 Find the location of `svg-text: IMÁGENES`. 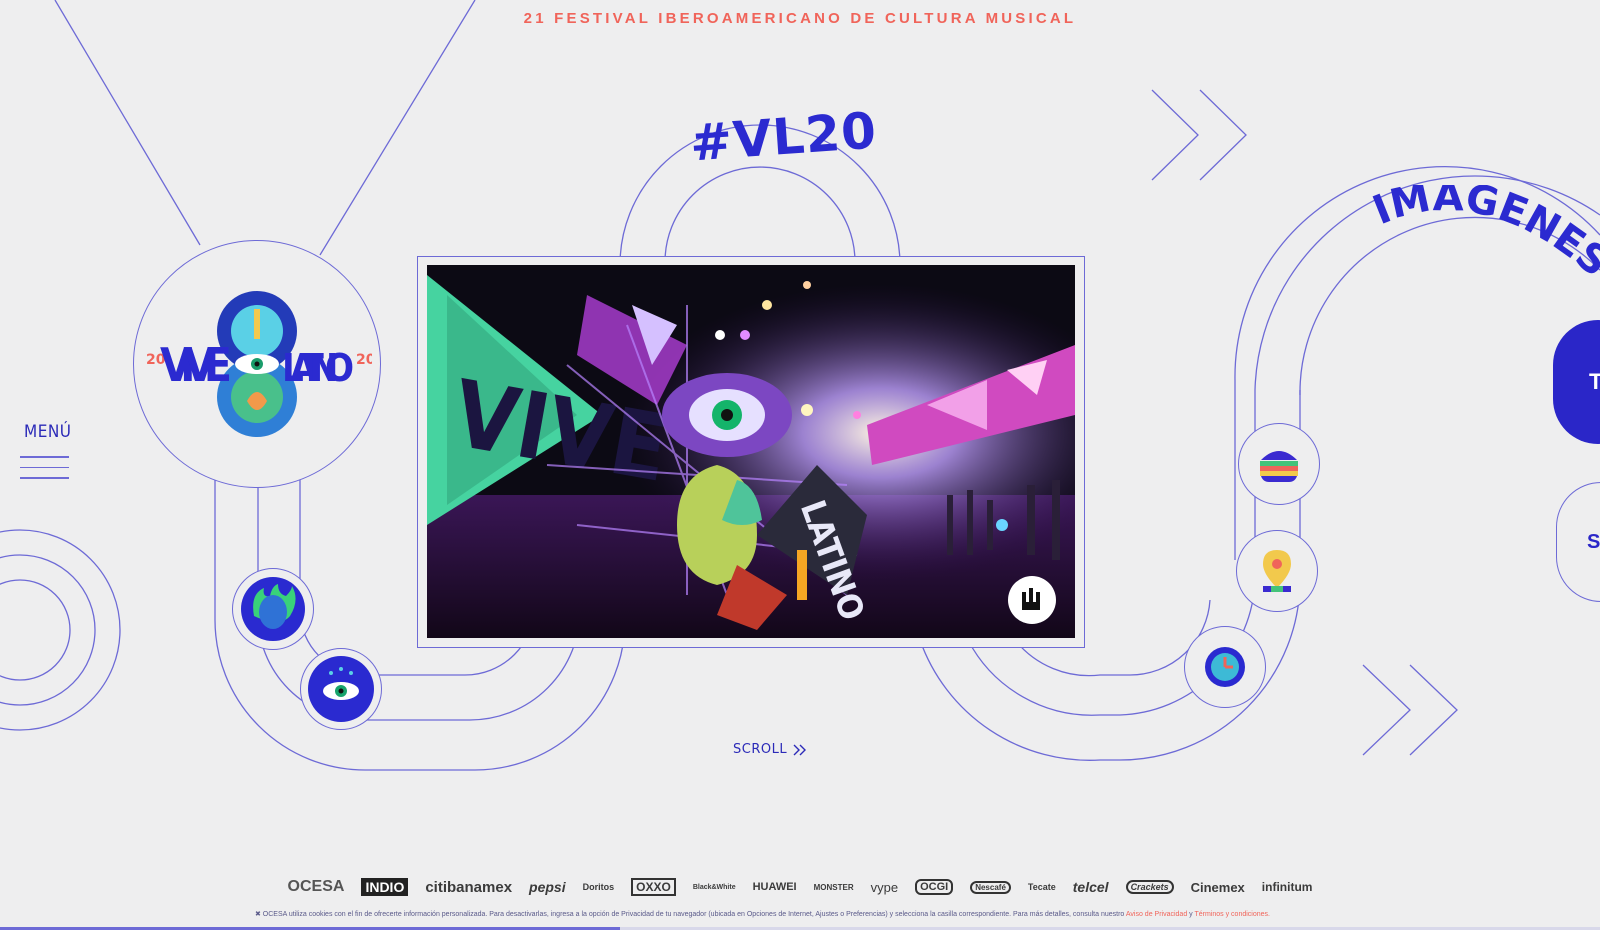

svg-text: IMÁGENES is located at coordinates (1486, 235).